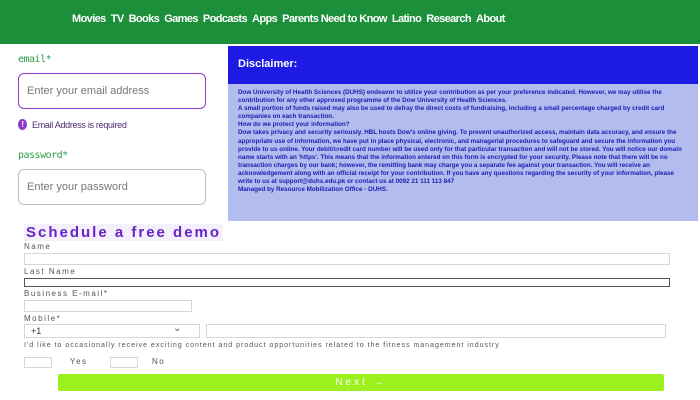 This screenshot has width=700, height=400. Describe the element at coordinates (43, 318) in the screenshot. I see `mobile-label: Mobile*` at that location.